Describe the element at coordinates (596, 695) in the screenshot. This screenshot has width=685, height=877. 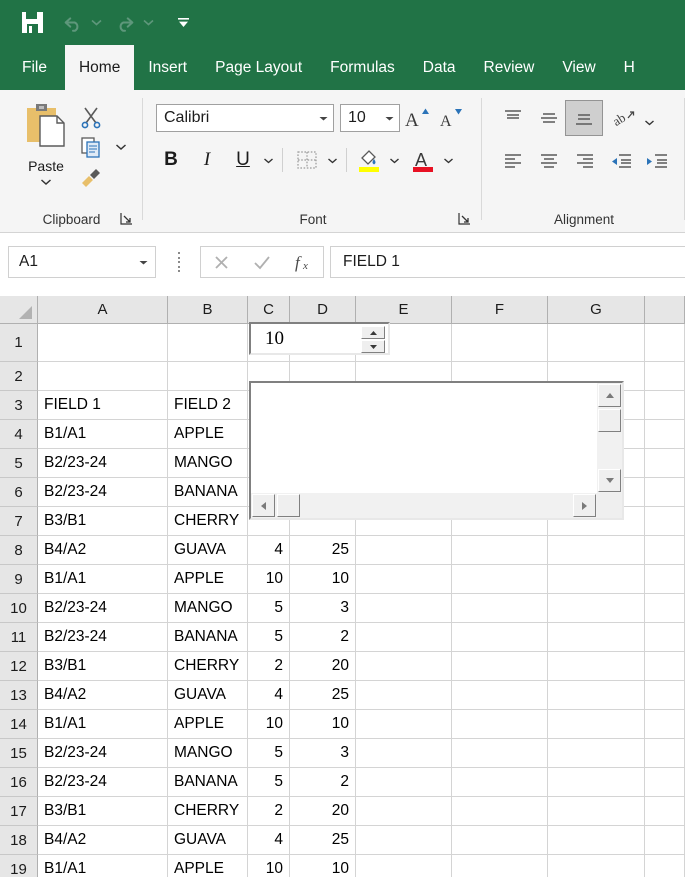
I see `cell-G13` at that location.